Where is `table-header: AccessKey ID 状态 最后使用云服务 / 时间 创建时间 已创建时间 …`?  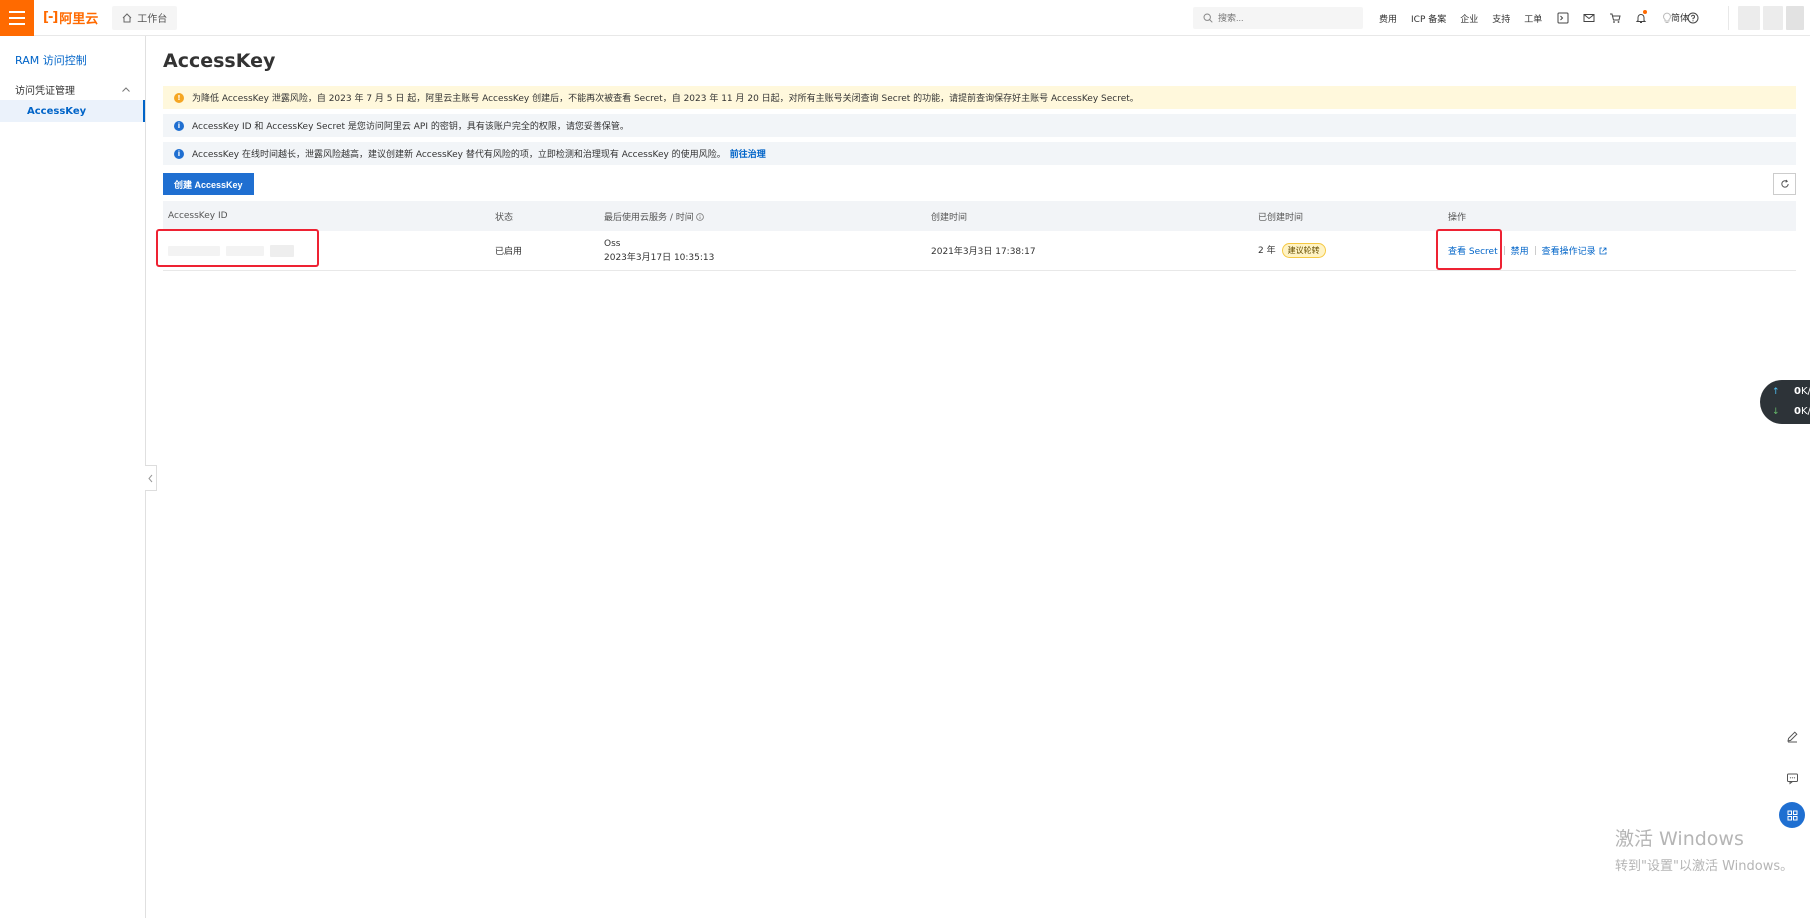
table-header: AccessKey ID 状态 最后使用云服务 / 时间 创建时间 已创建时间 … is located at coordinates (979, 216).